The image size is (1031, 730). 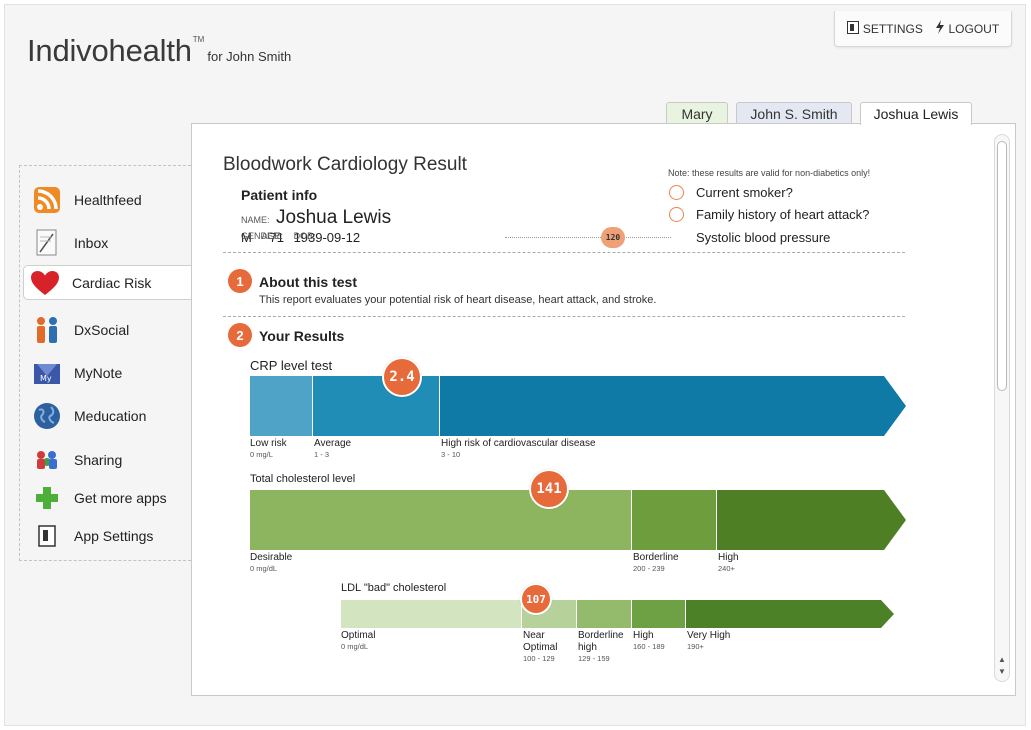 What do you see at coordinates (333, 443) in the screenshot?
I see `range-label: Average` at bounding box center [333, 443].